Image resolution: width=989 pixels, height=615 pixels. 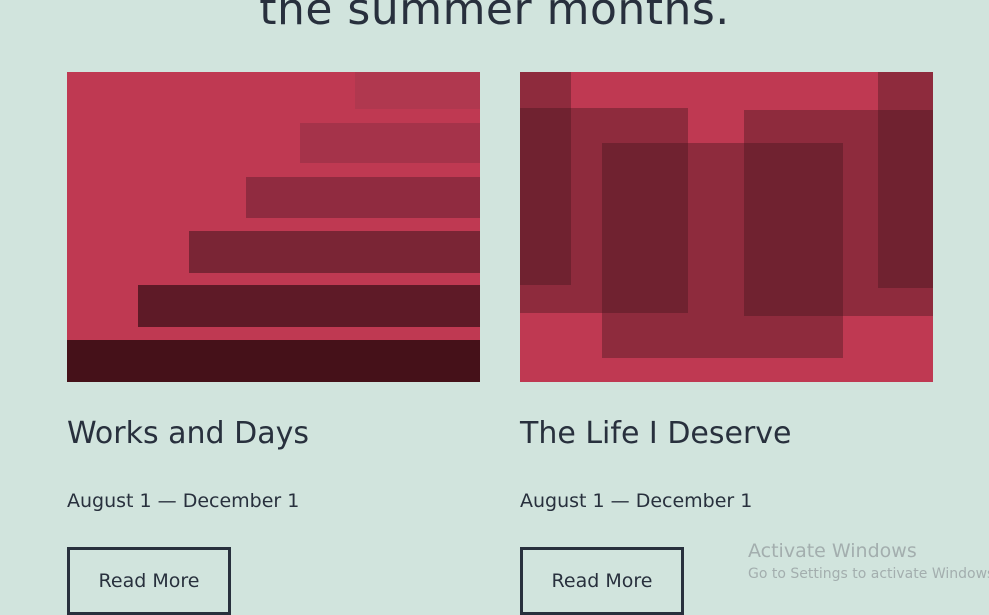 I want to click on watermark-title: Activate Windows, so click(x=832, y=551).